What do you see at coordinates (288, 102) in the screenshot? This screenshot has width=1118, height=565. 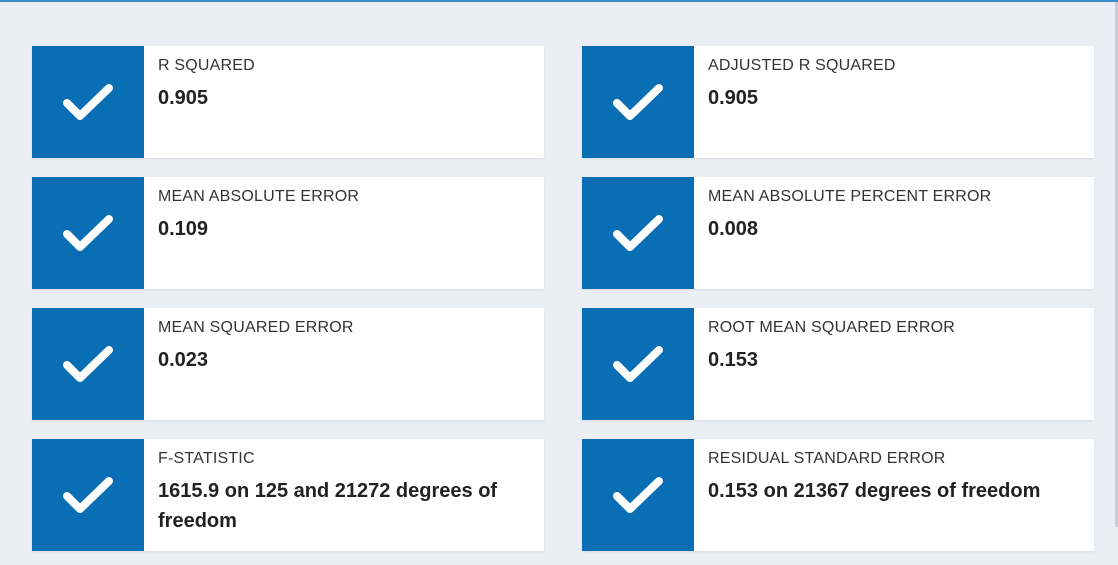 I see `metric-card-r-squared: R SQUARED 0.905` at bounding box center [288, 102].